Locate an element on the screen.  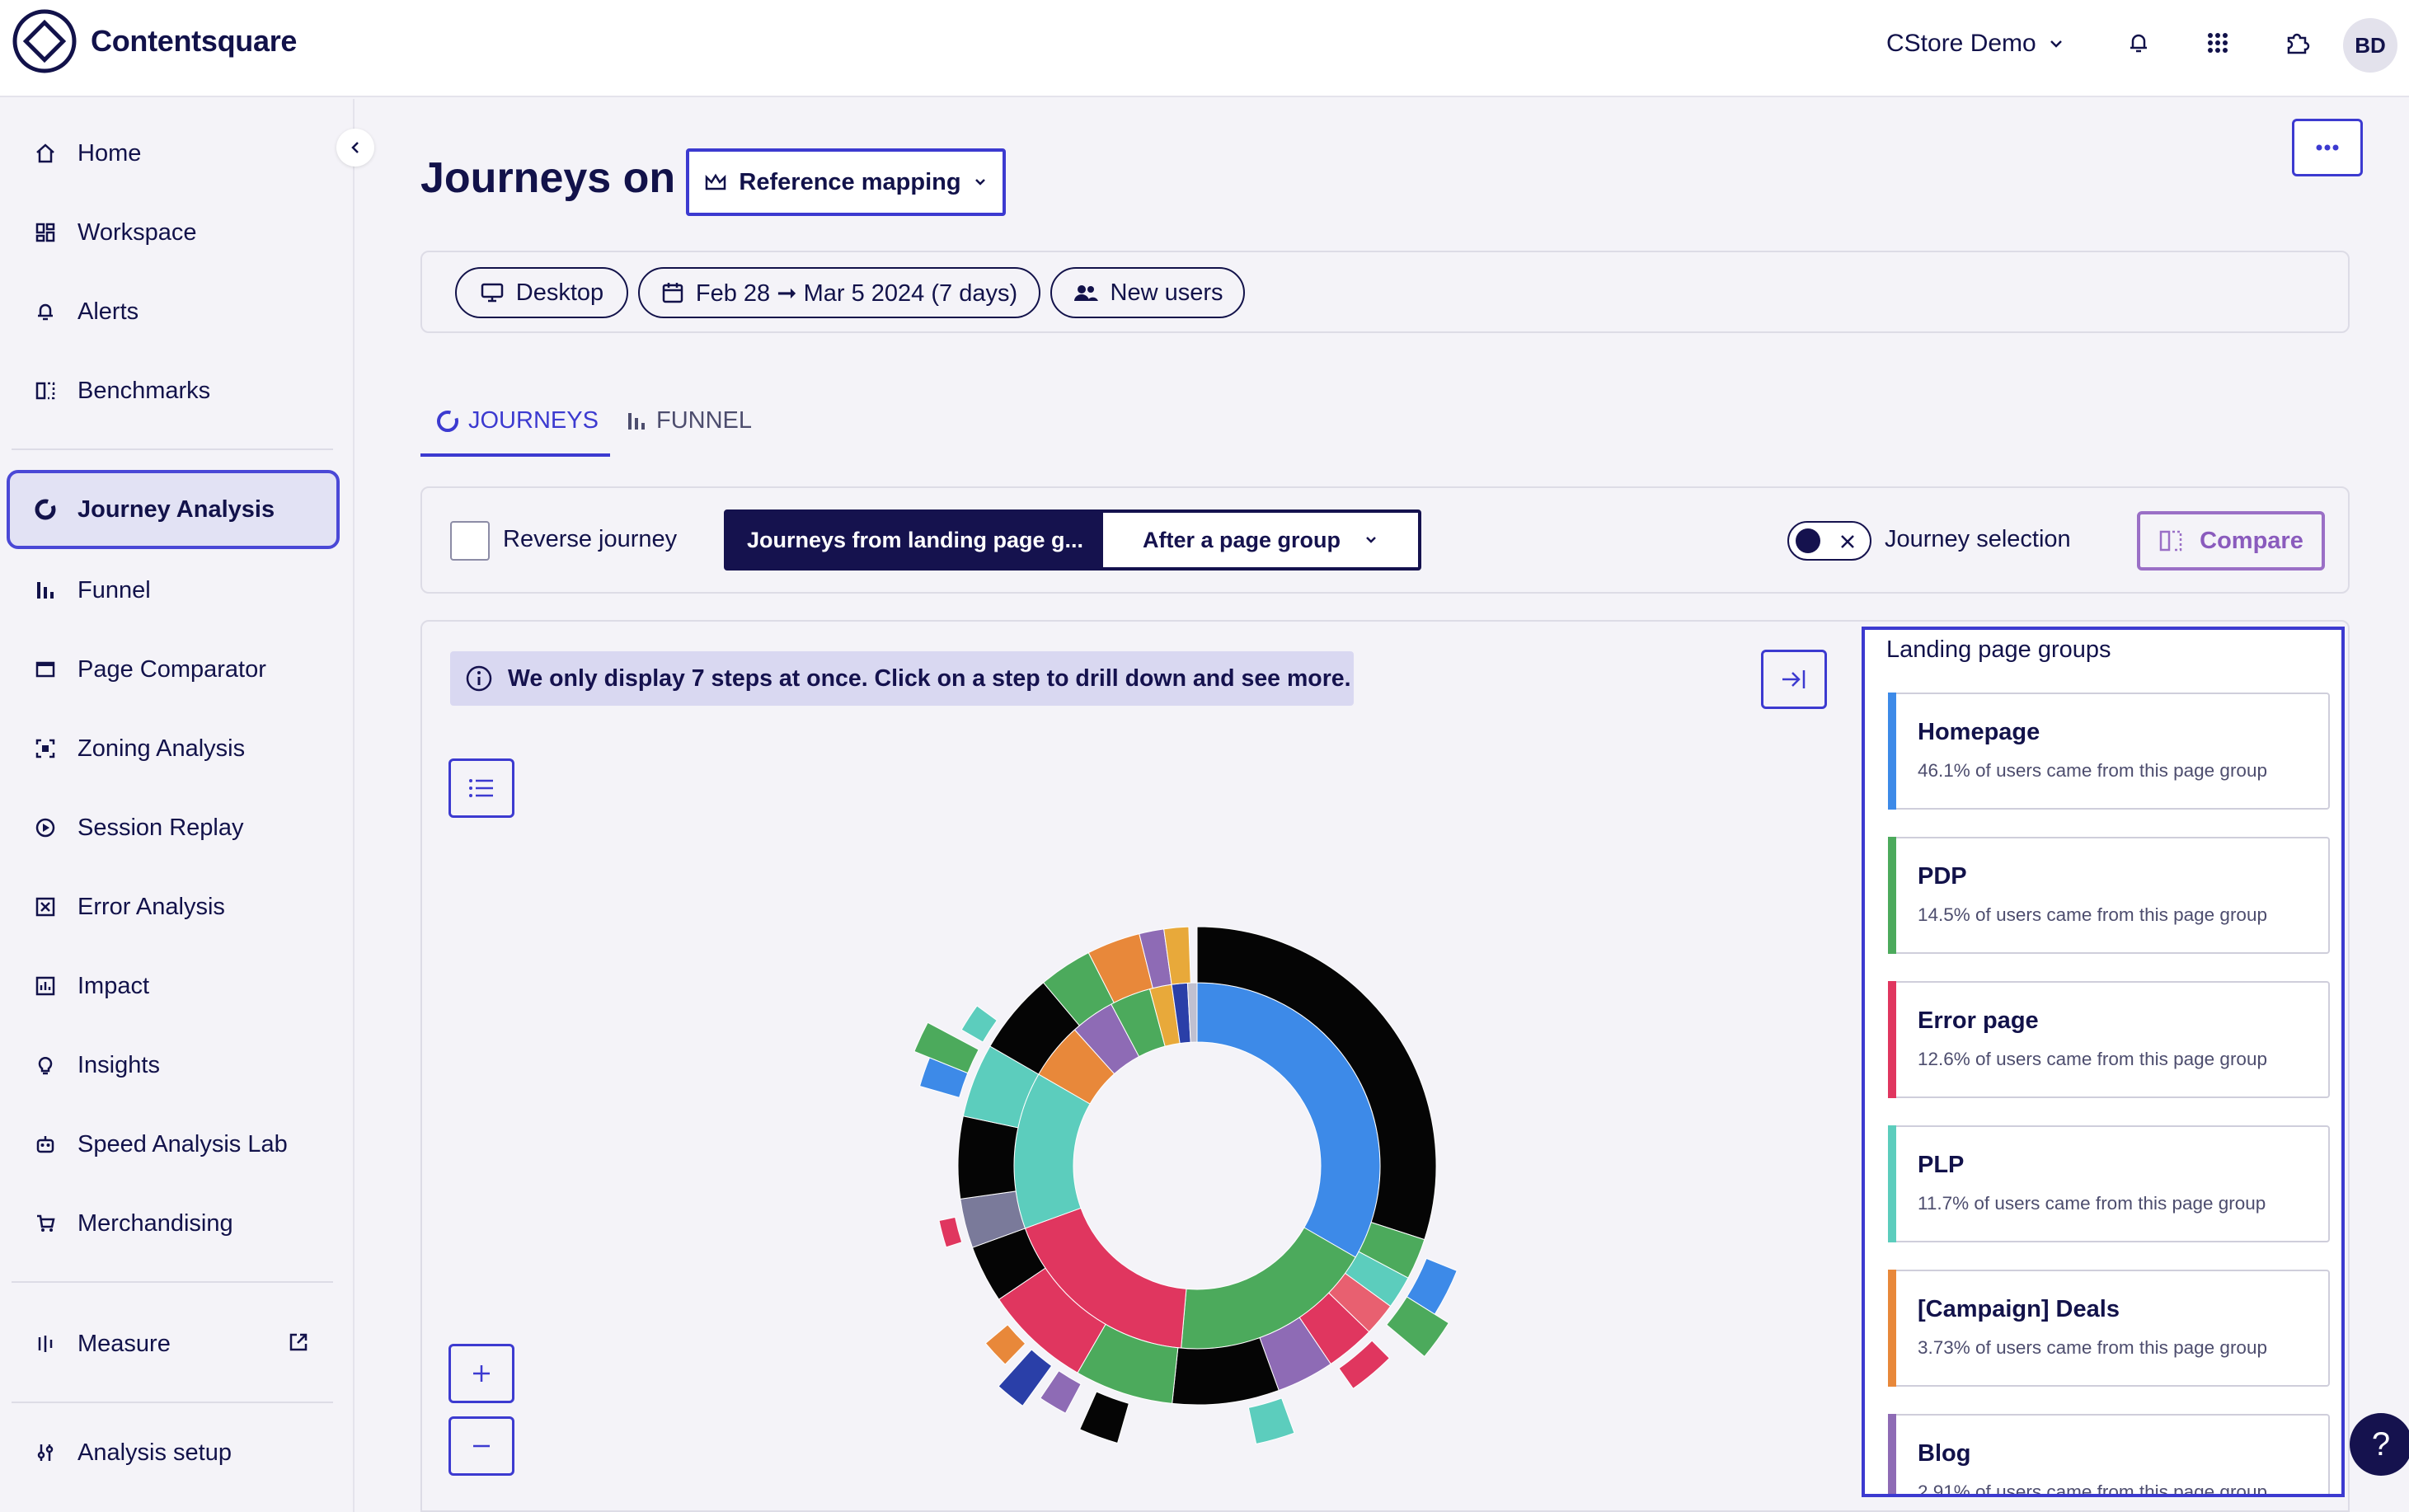
sidebar-item-alerts: Alerts is located at coordinates (173, 312).